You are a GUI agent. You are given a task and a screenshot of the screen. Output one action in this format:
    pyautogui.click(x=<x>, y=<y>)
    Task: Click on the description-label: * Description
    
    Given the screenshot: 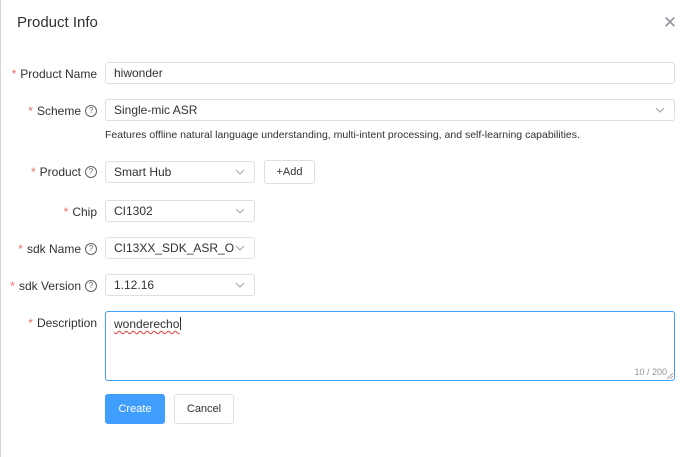 What is the action you would take?
    pyautogui.click(x=62, y=323)
    